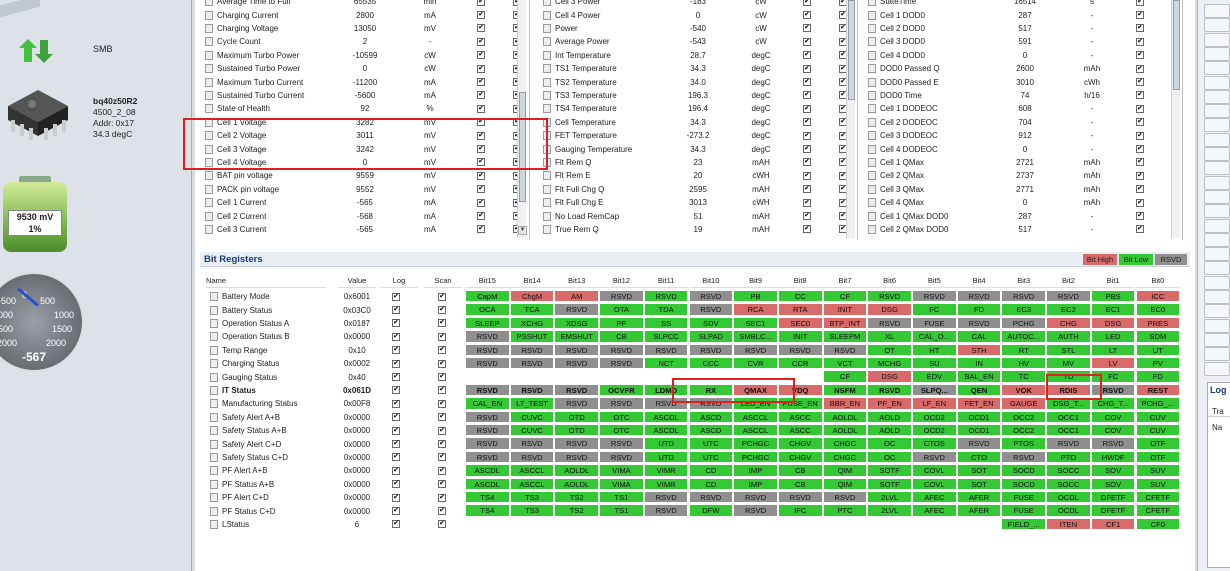  Describe the element at coordinates (363, 68) in the screenshot. I see `register-row: Sustained Turbo Power0cW✔✔` at that location.